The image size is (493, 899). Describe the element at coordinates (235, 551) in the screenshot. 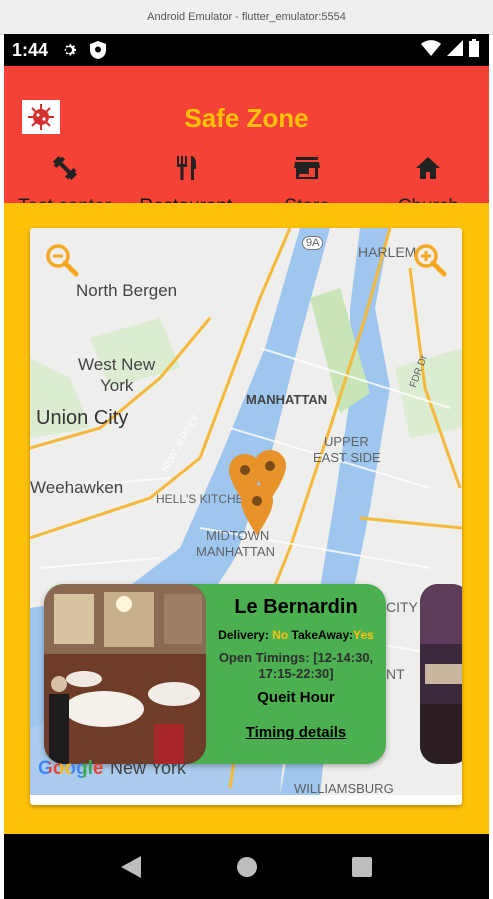

I see `map-label-midtown-2: MANHATTAN` at that location.